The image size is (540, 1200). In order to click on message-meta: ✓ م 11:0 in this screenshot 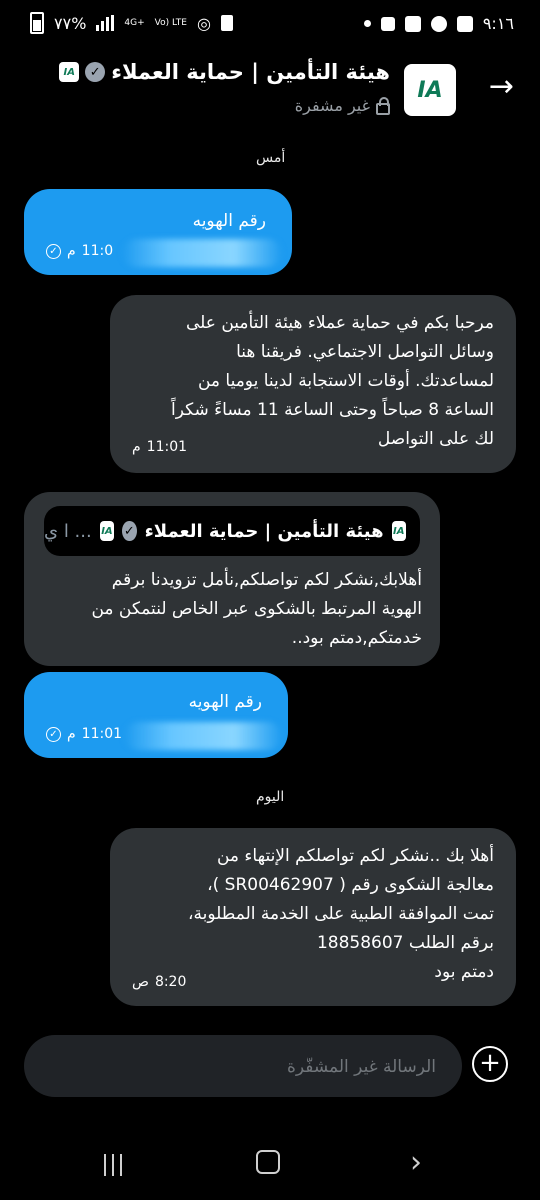, I will do `click(79, 251)`.